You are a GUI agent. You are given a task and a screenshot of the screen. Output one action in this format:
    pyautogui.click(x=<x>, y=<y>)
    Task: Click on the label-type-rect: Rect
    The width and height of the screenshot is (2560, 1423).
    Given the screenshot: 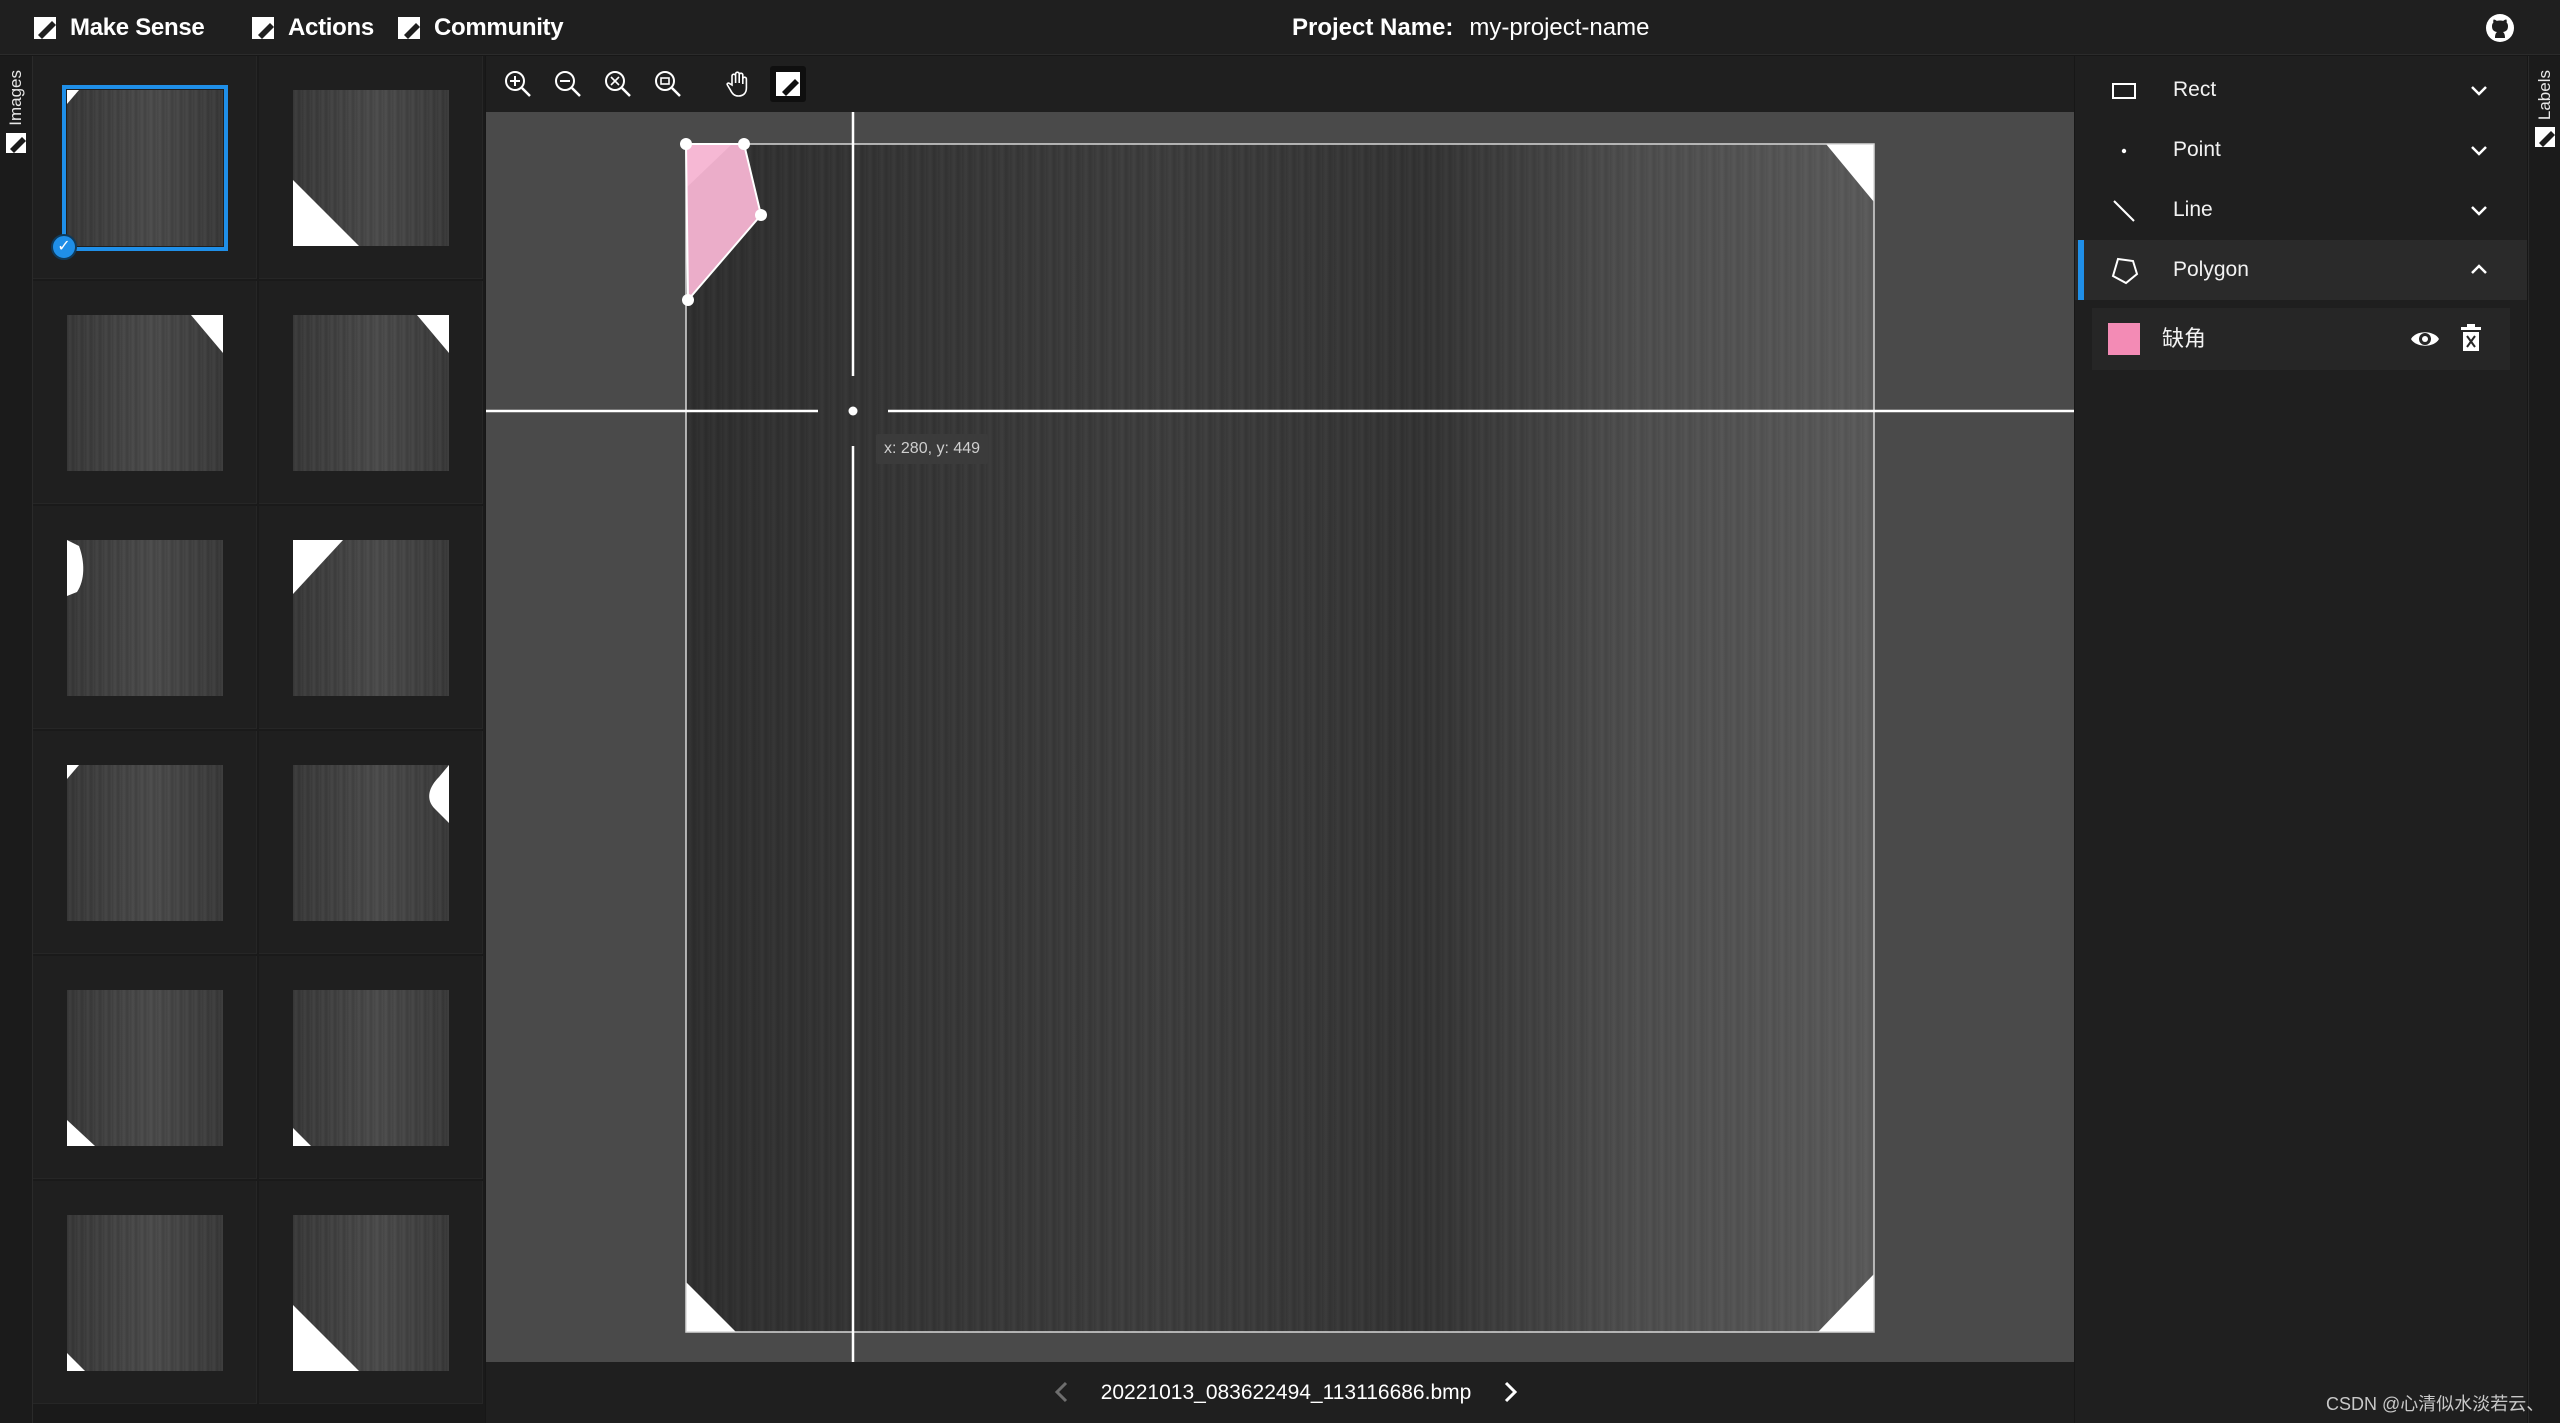 What is the action you would take?
    pyautogui.click(x=2301, y=90)
    